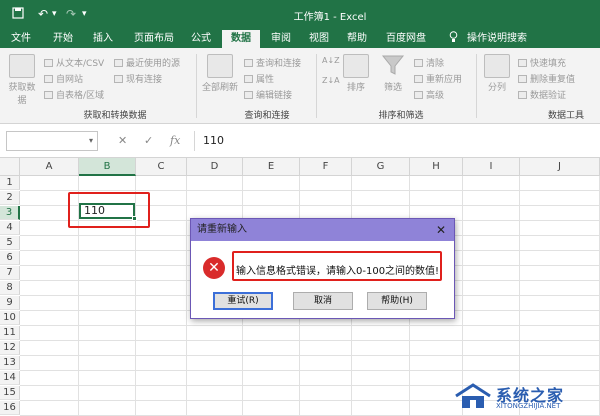 The image size is (600, 416). Describe the element at coordinates (436, 167) in the screenshot. I see `column-header-h: H` at that location.